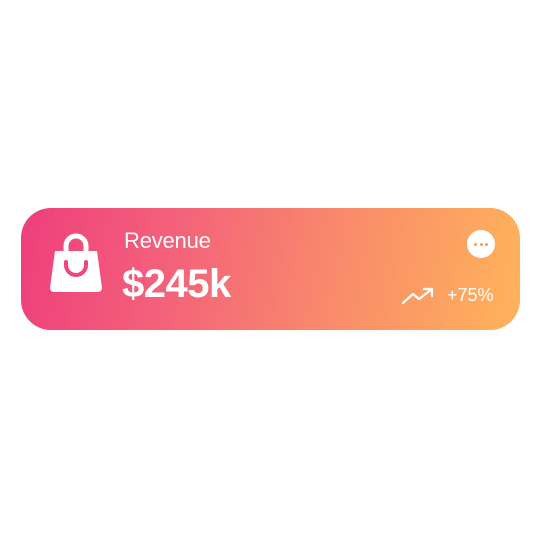  I want to click on more-options-button, so click(481, 244).